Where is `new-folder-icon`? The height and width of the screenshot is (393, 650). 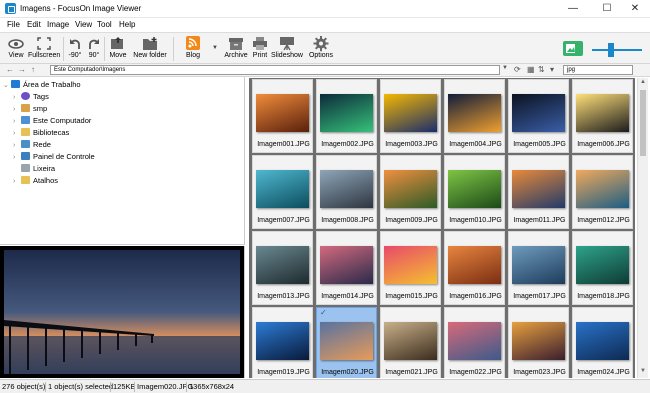
new-folder-icon is located at coordinates (150, 43).